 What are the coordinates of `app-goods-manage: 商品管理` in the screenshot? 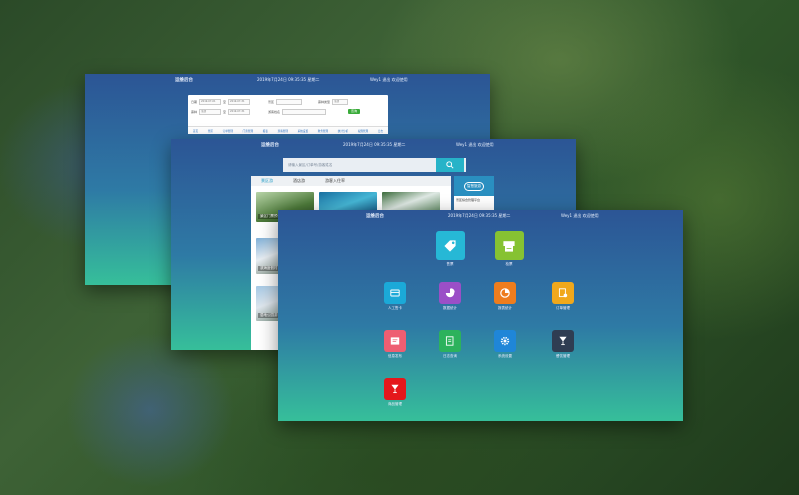 It's located at (395, 392).